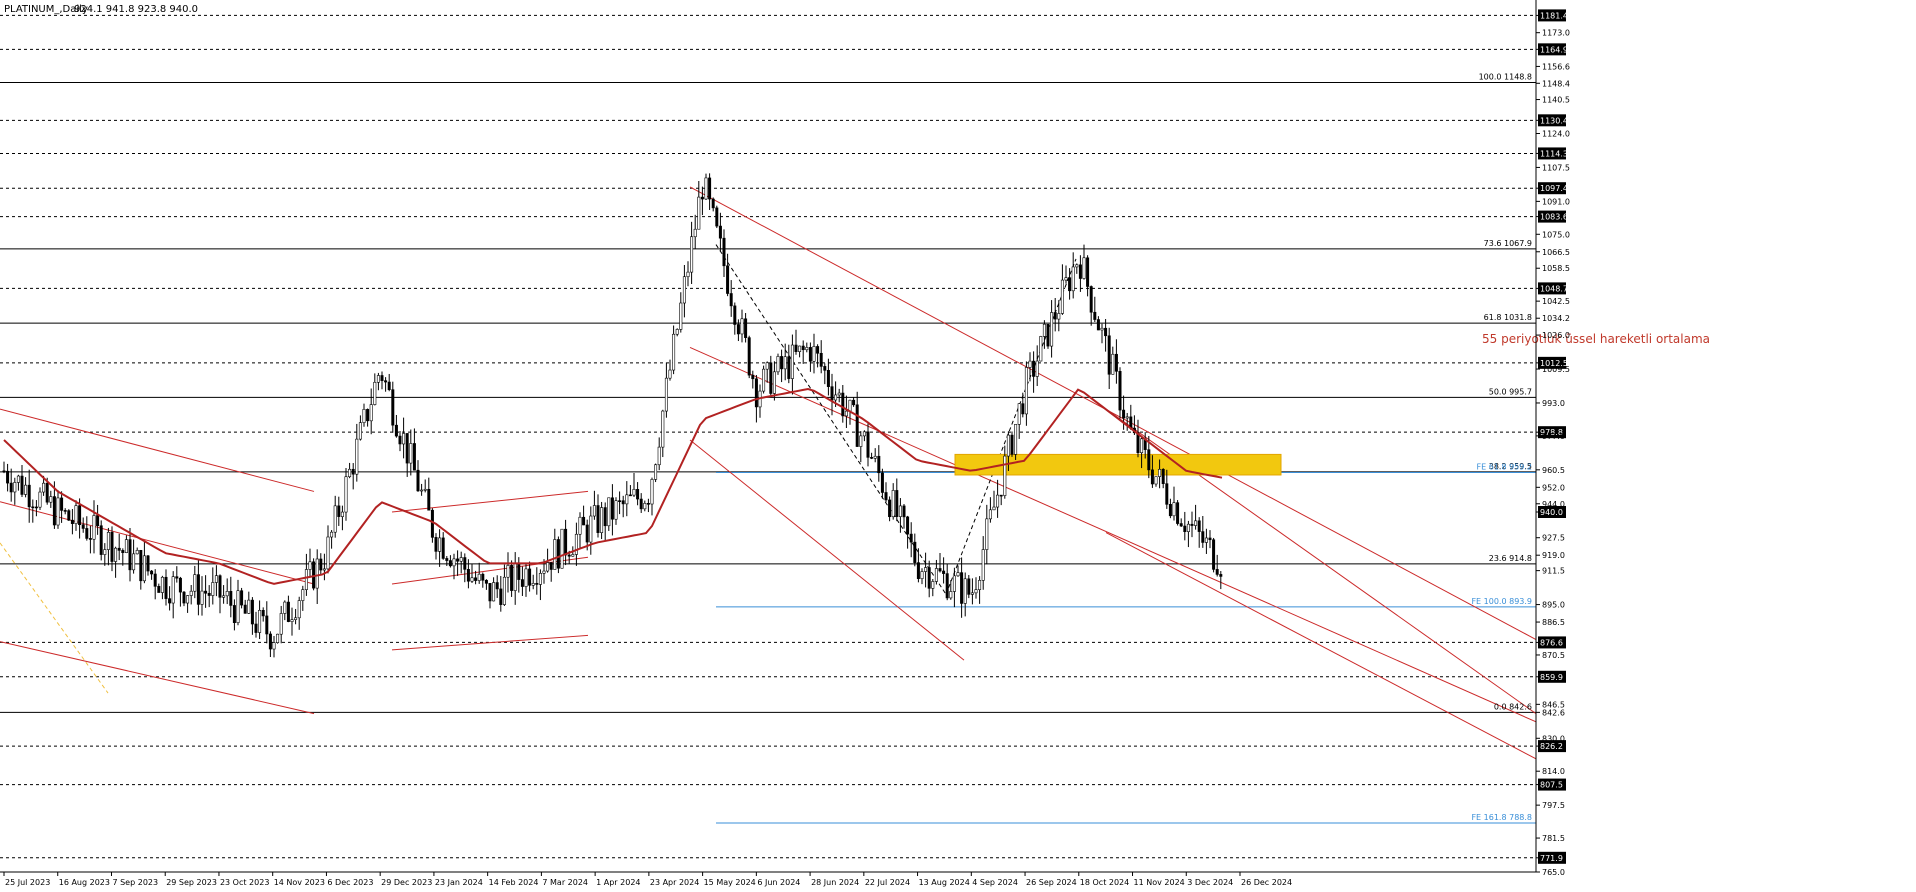 This screenshot has height=892, width=1916. I want to click on price-tick-label: 940.0, so click(1551, 512).